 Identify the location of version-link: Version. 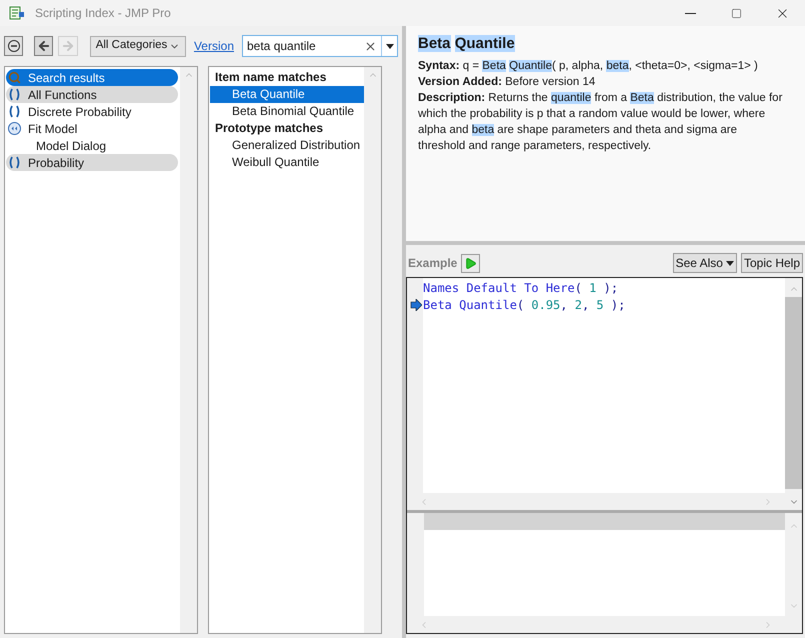
(214, 46).